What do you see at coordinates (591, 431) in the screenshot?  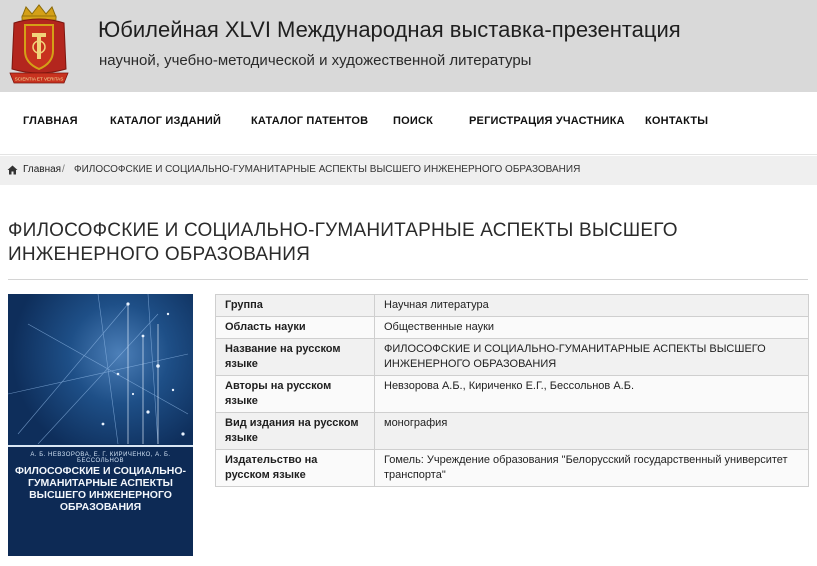 I see `row-value: монография` at bounding box center [591, 431].